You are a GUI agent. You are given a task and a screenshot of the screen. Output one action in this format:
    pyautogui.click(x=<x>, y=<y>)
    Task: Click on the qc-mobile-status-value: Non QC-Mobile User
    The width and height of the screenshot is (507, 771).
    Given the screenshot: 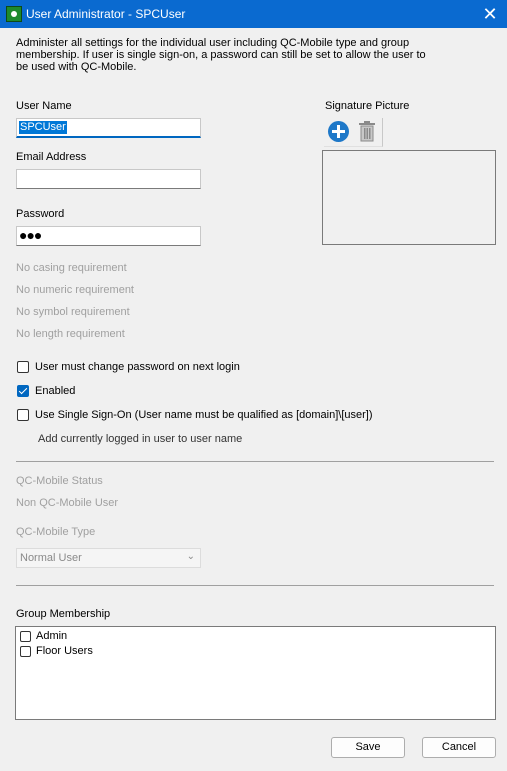 What is the action you would take?
    pyautogui.click(x=67, y=503)
    